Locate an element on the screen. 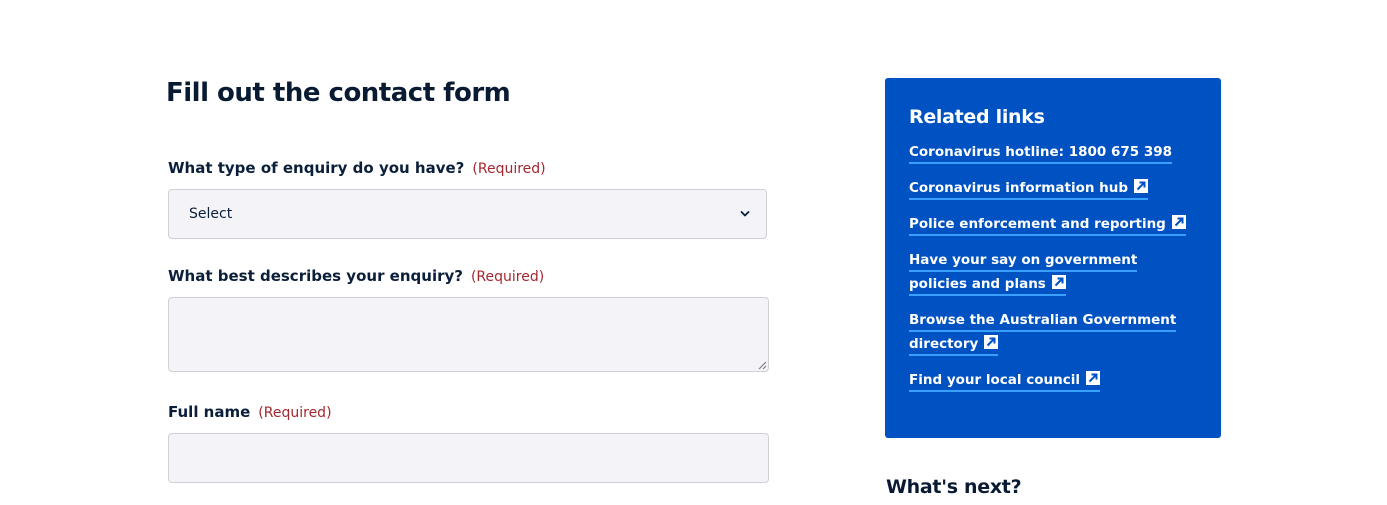 The height and width of the screenshot is (505, 1387). whats-next-heading: What's next? is located at coordinates (954, 487).